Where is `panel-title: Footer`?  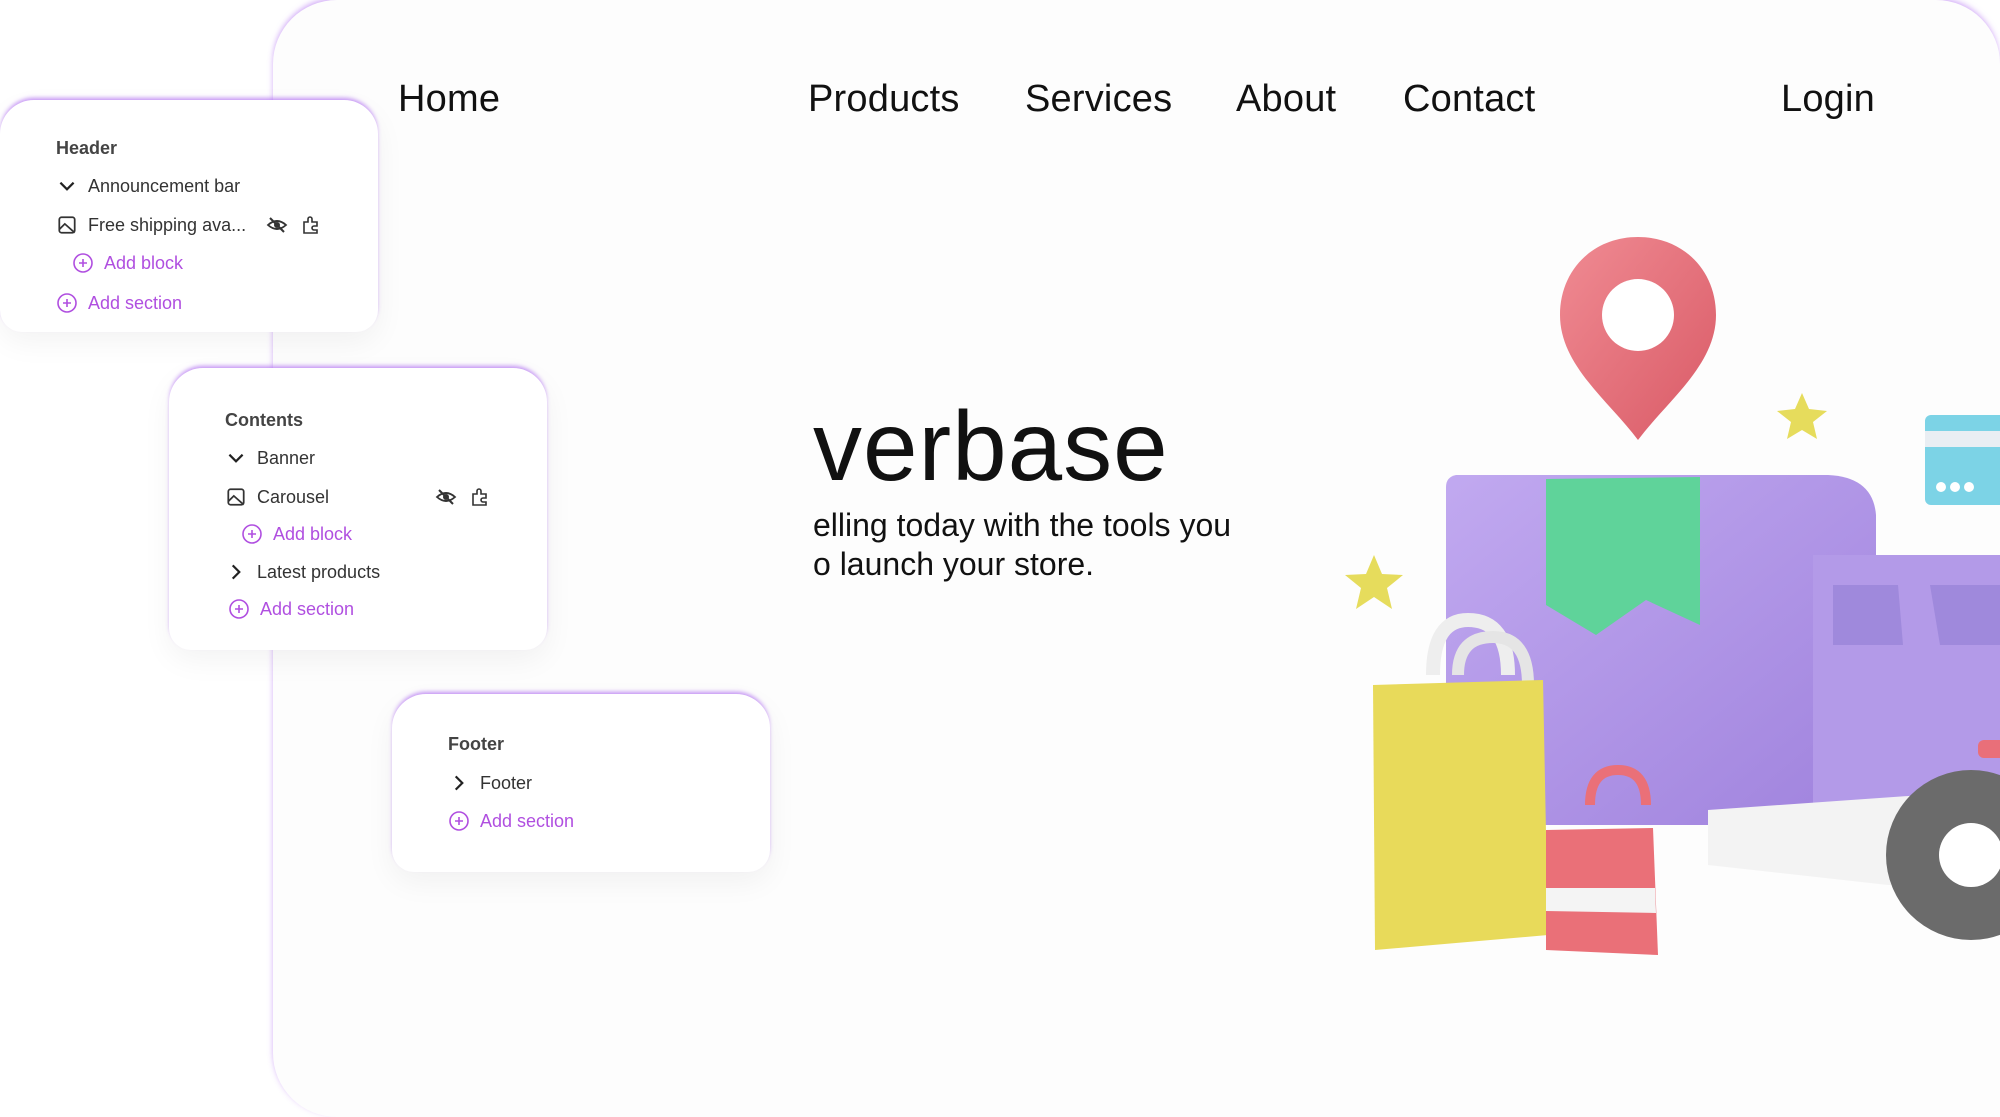
panel-title: Footer is located at coordinates (476, 744).